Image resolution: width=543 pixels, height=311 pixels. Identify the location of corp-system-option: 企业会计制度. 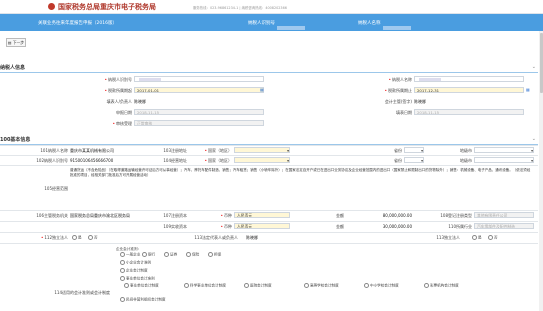
(134, 271).